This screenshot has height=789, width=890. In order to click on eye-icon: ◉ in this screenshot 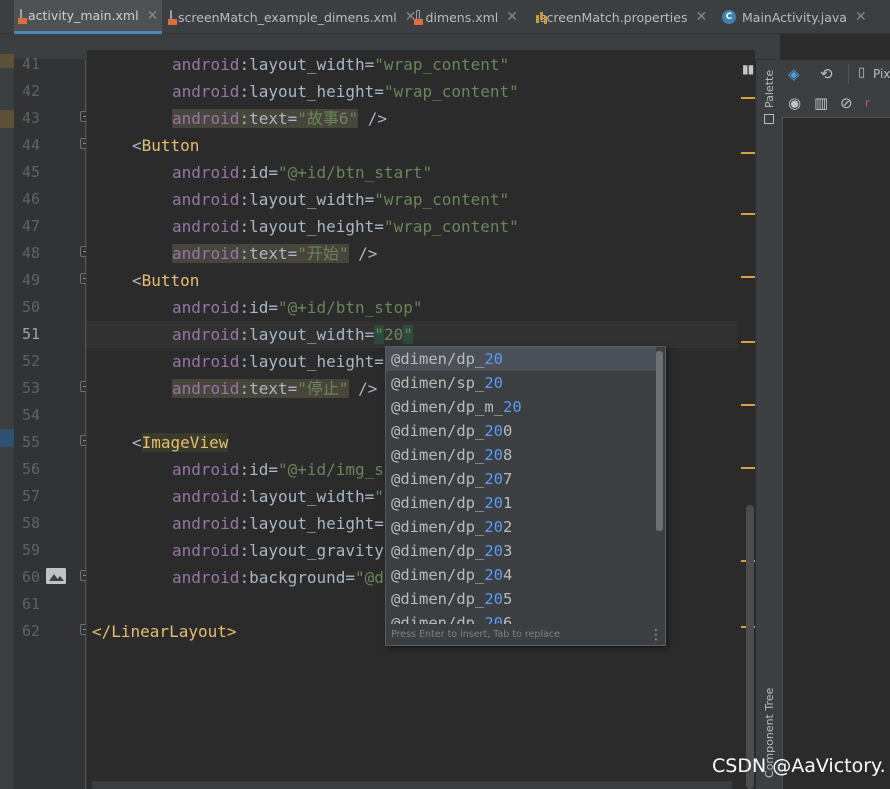, I will do `click(794, 103)`.